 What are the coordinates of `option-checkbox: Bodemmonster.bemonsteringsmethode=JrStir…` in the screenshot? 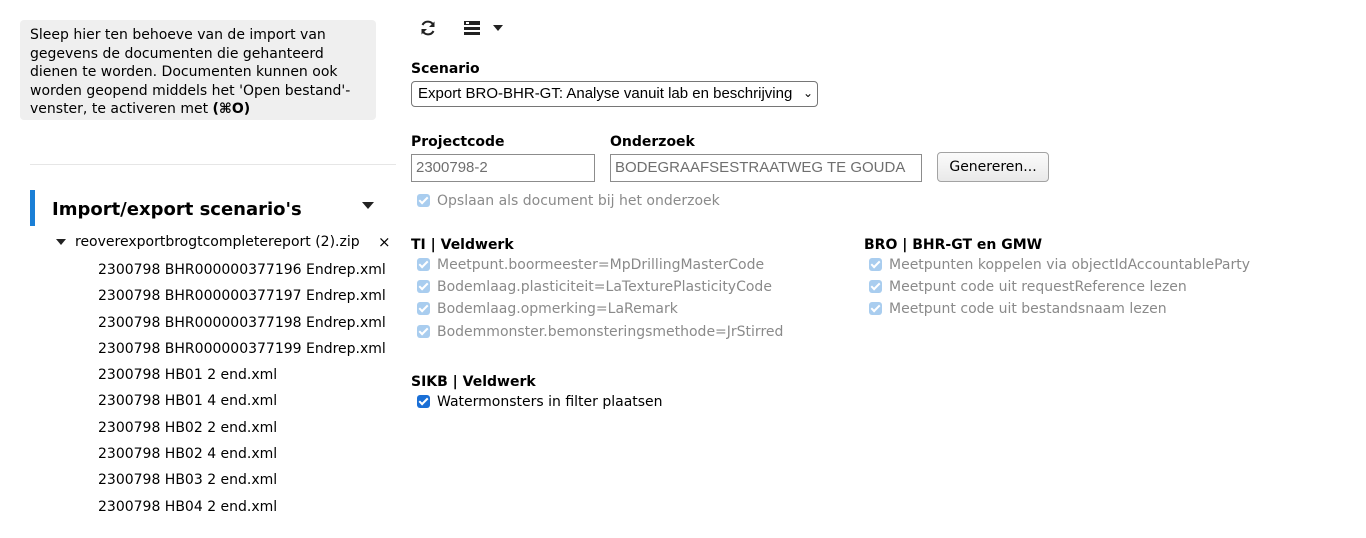 It's located at (600, 334).